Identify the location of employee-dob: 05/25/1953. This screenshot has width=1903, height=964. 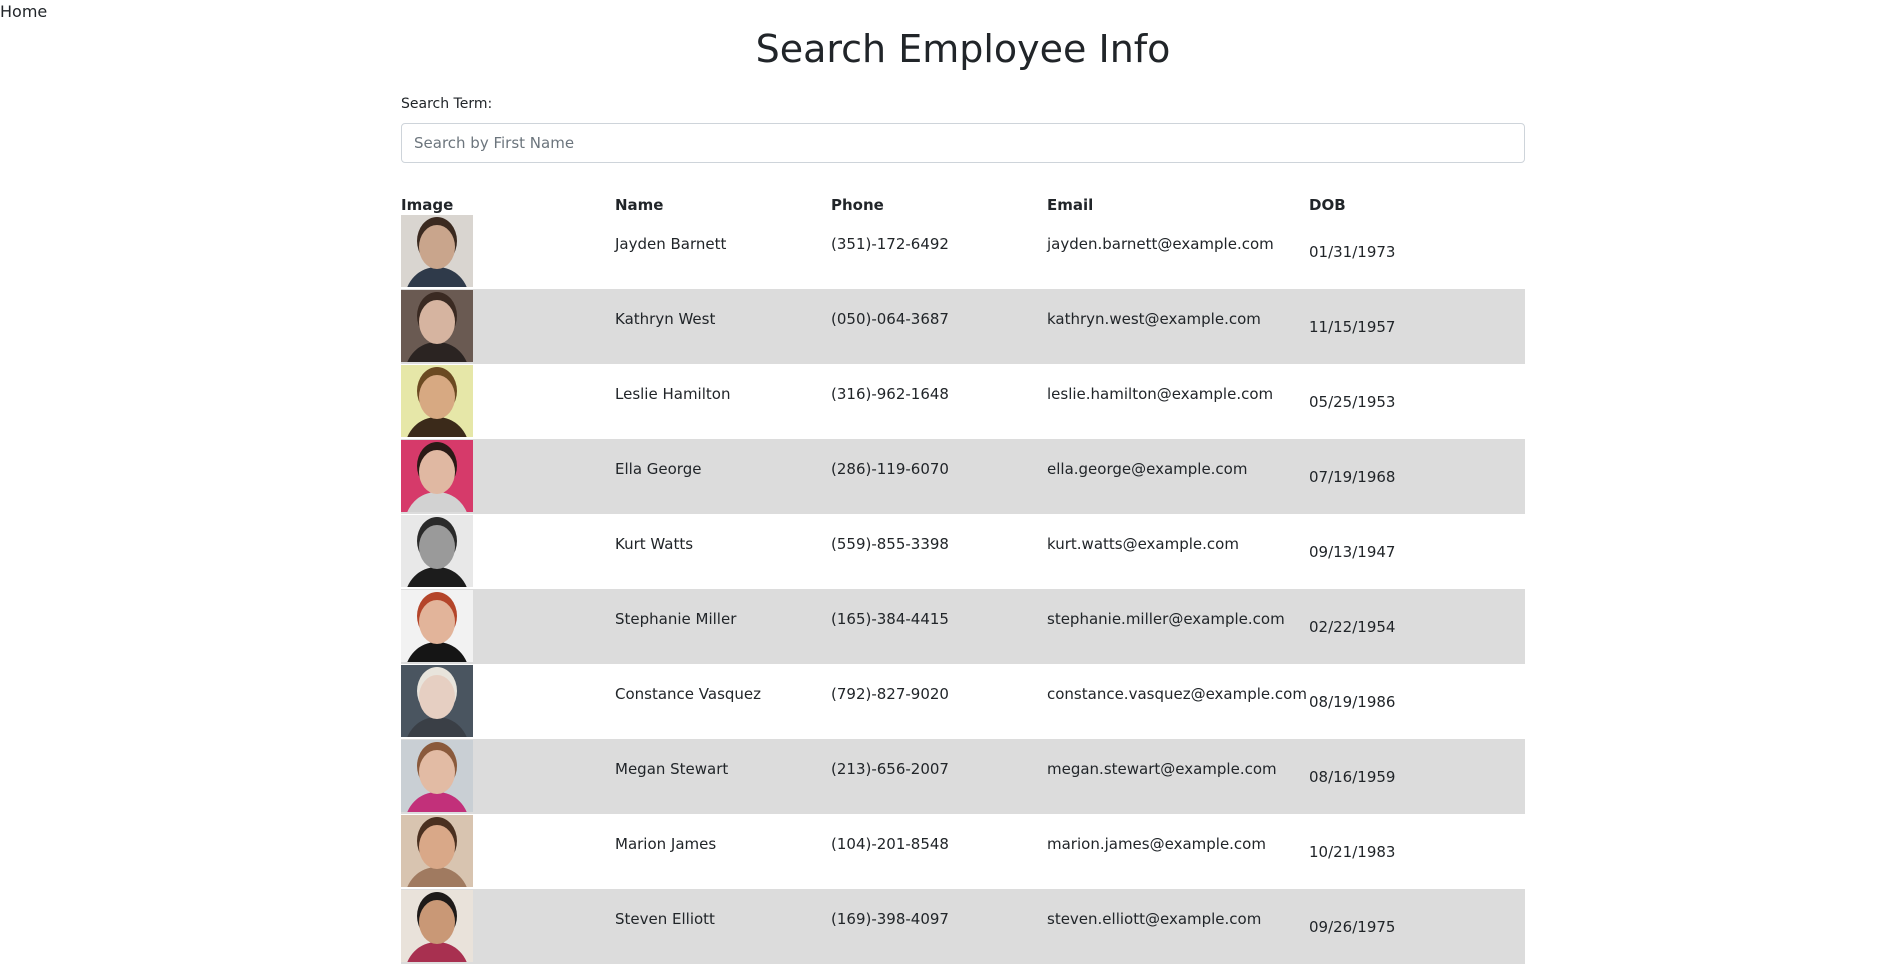
(1352, 402).